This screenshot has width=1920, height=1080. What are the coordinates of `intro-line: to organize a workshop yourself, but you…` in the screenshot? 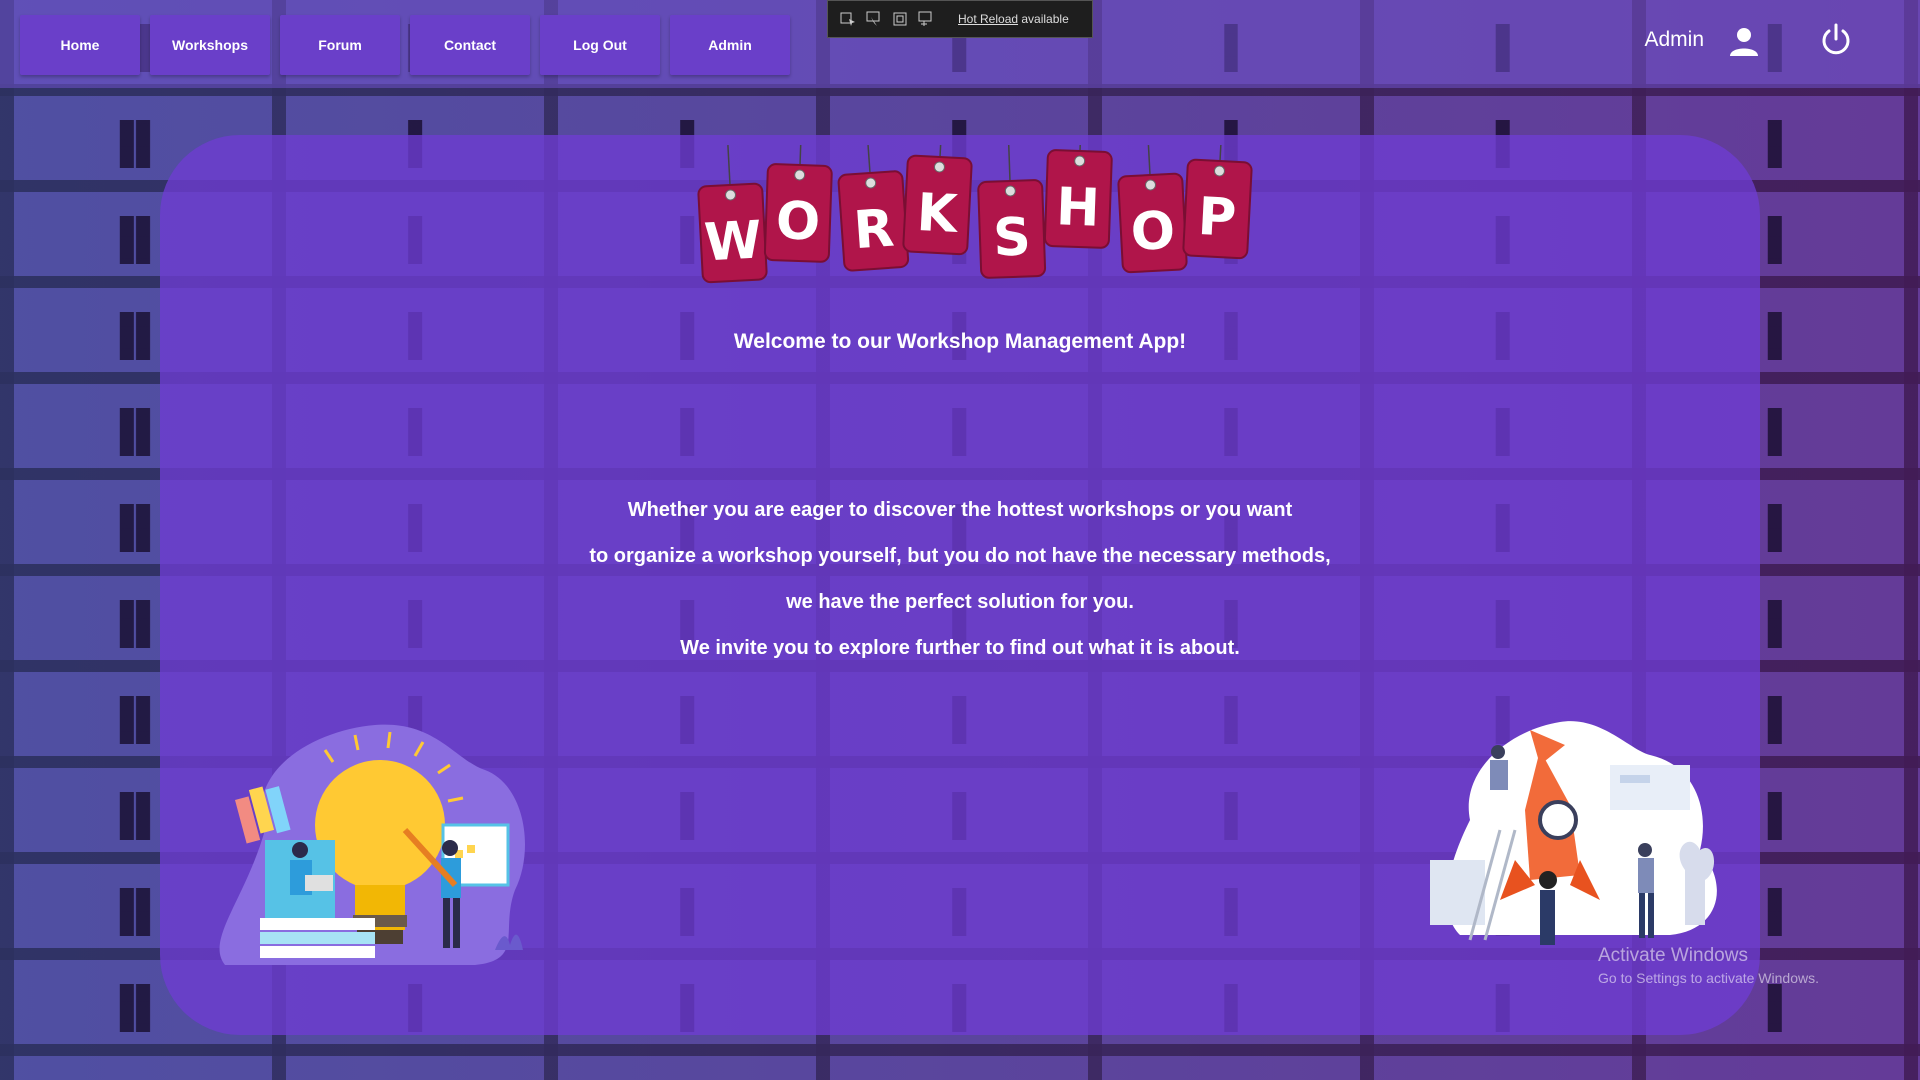 It's located at (960, 556).